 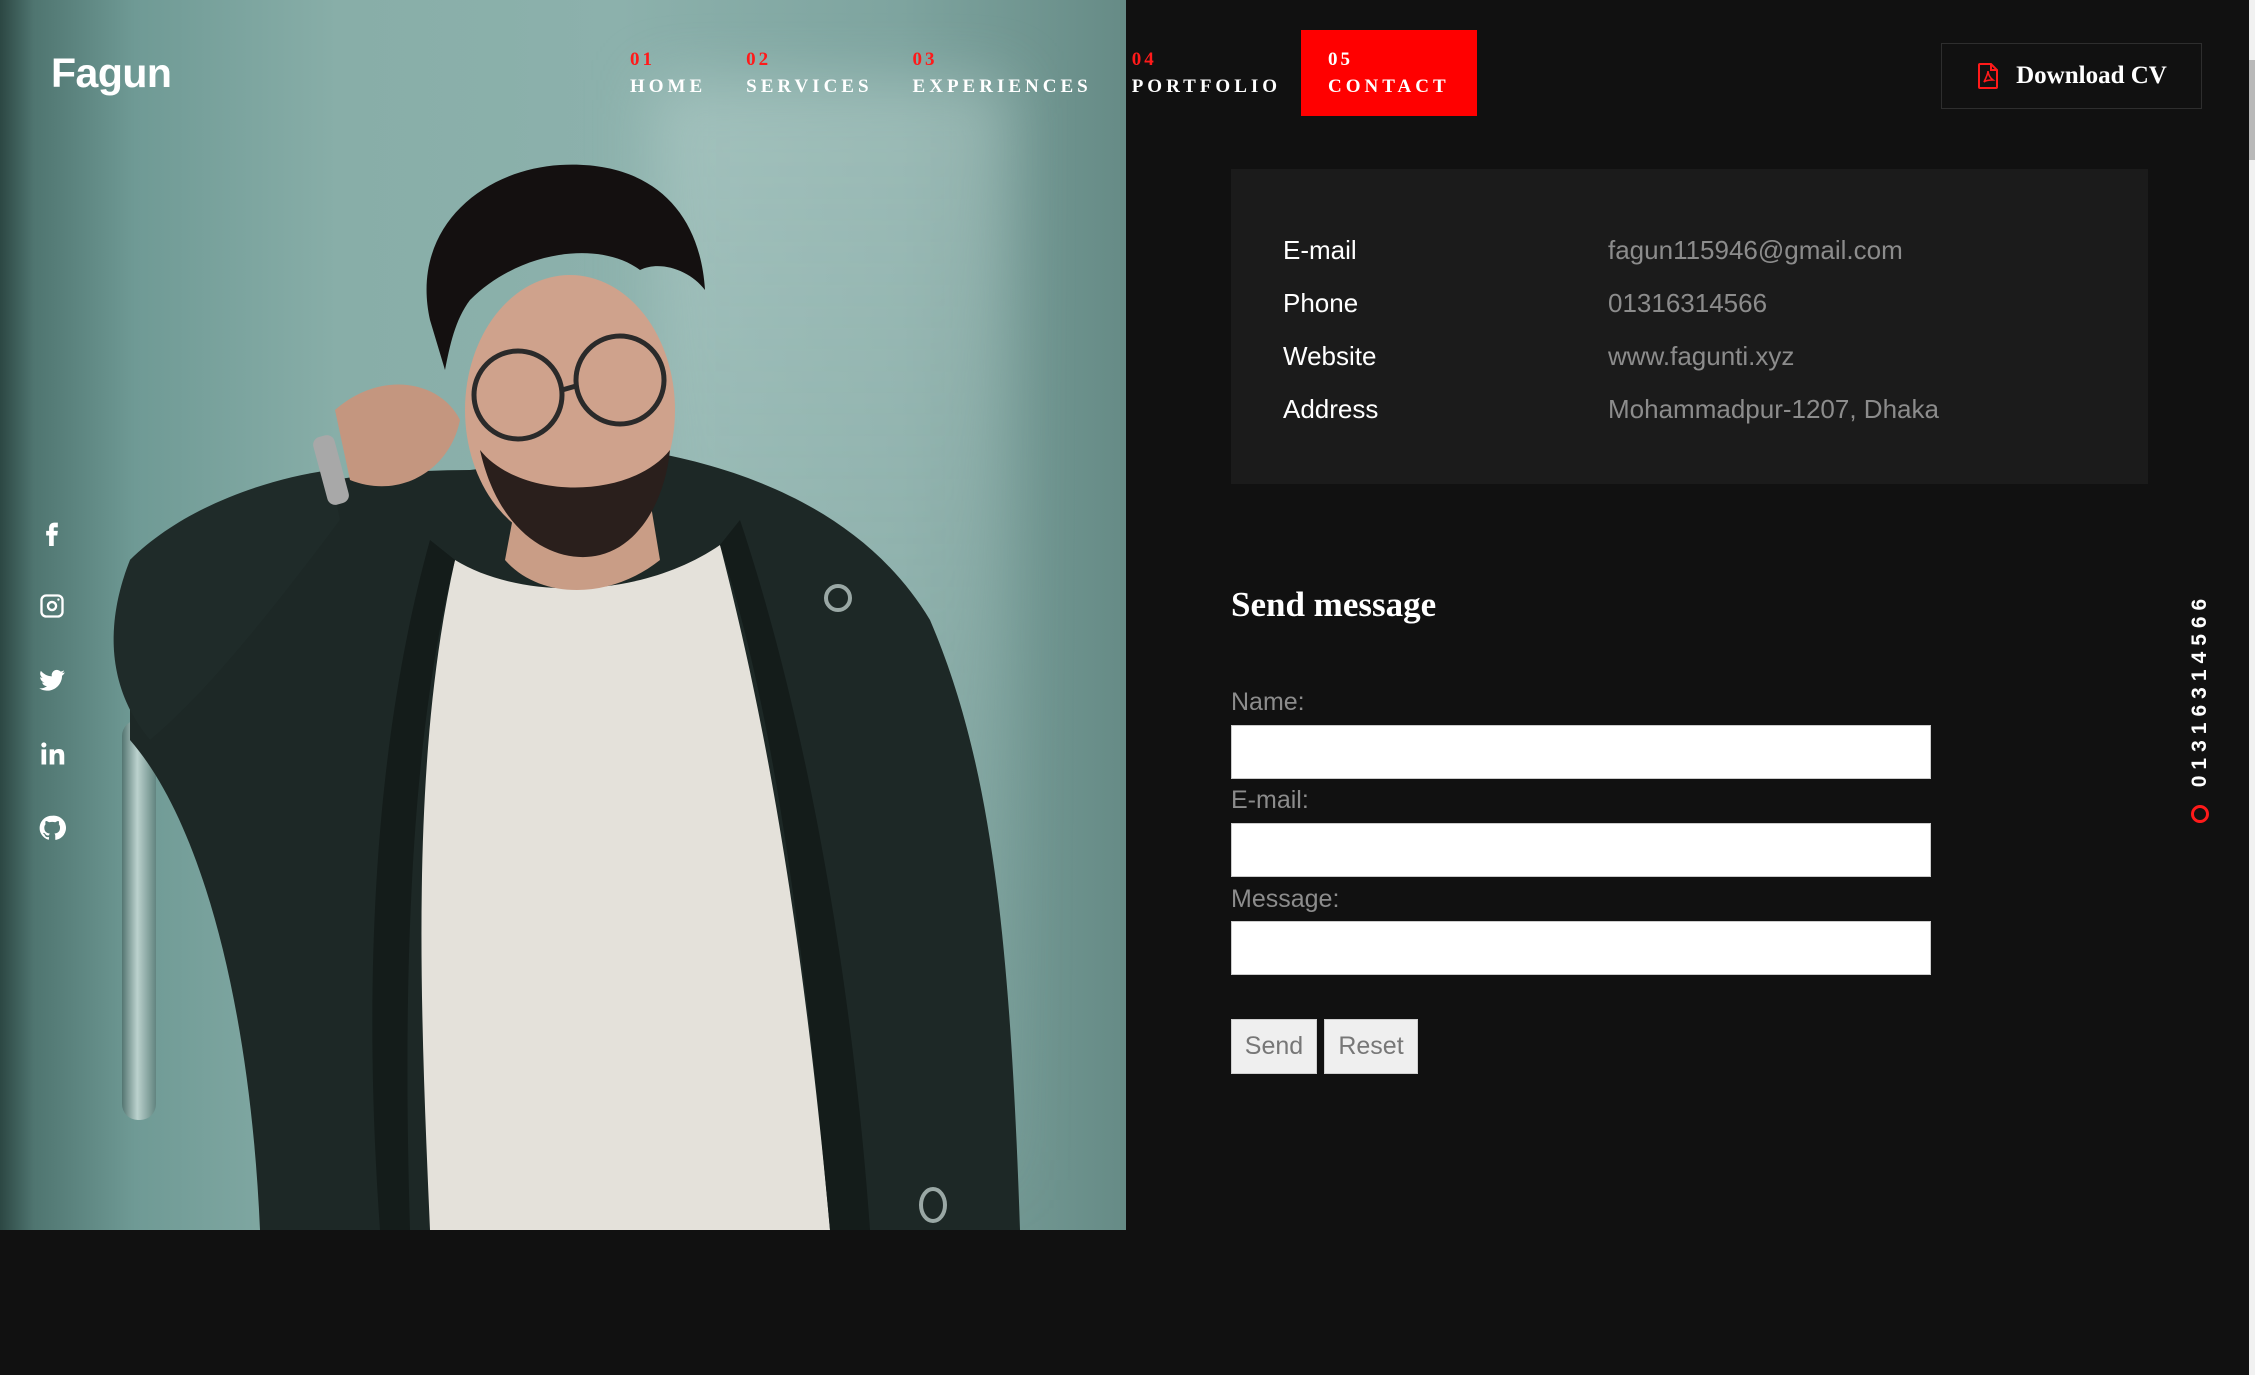 What do you see at coordinates (2200, 814) in the screenshot?
I see `circle-icon` at bounding box center [2200, 814].